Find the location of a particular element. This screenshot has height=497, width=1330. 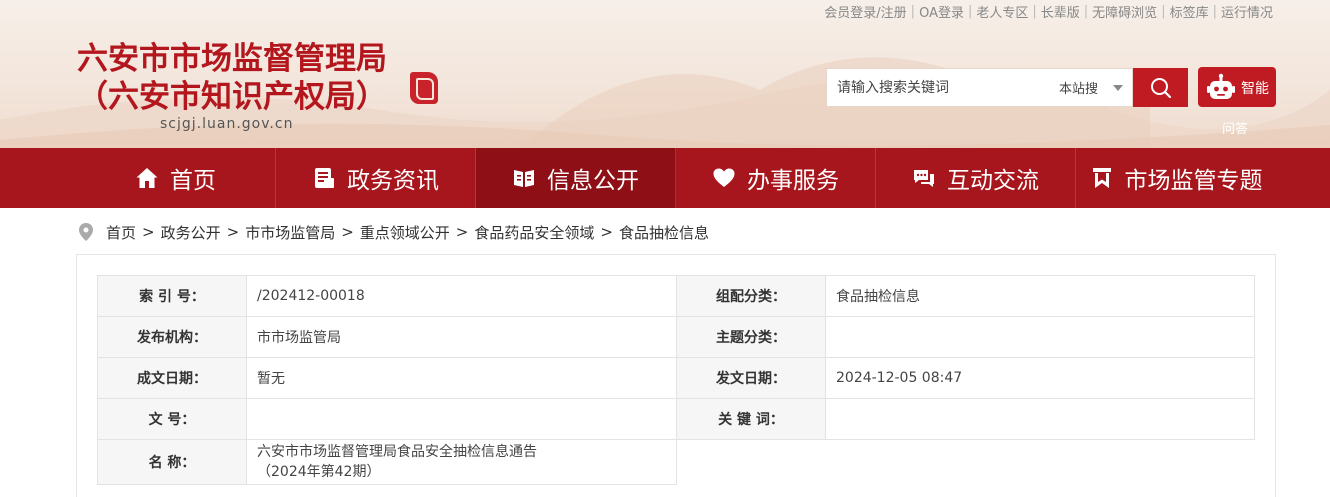

open-book-icon is located at coordinates (524, 178).